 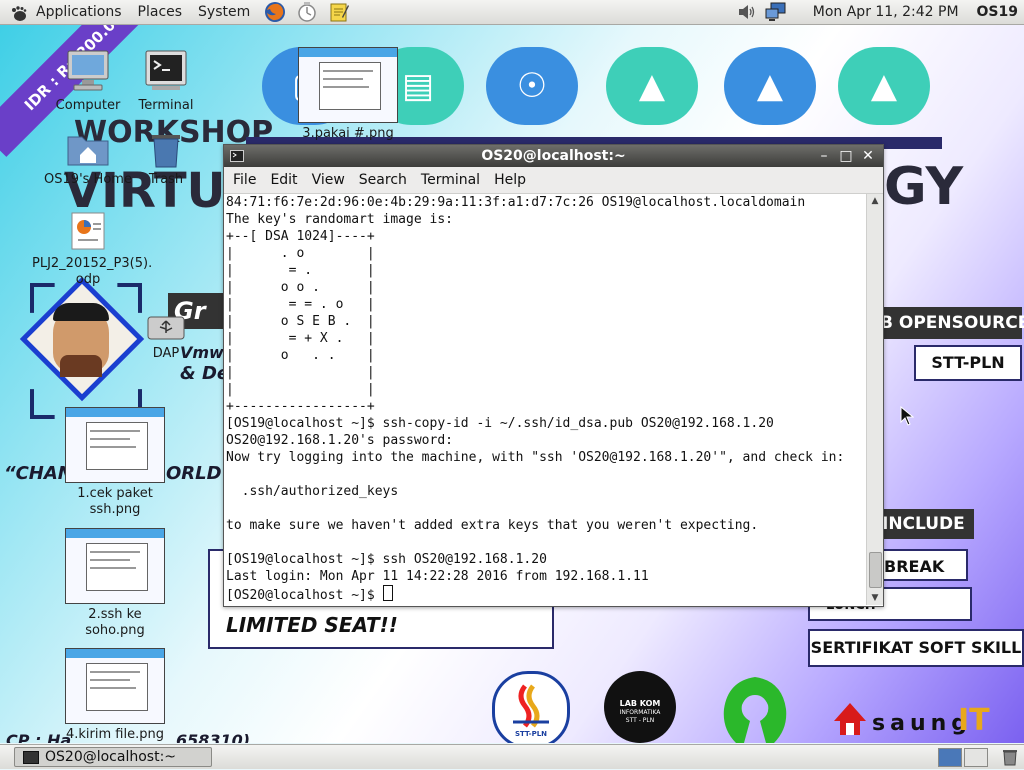 I want to click on window-title: OS20@localhost:~, so click(x=553, y=156).